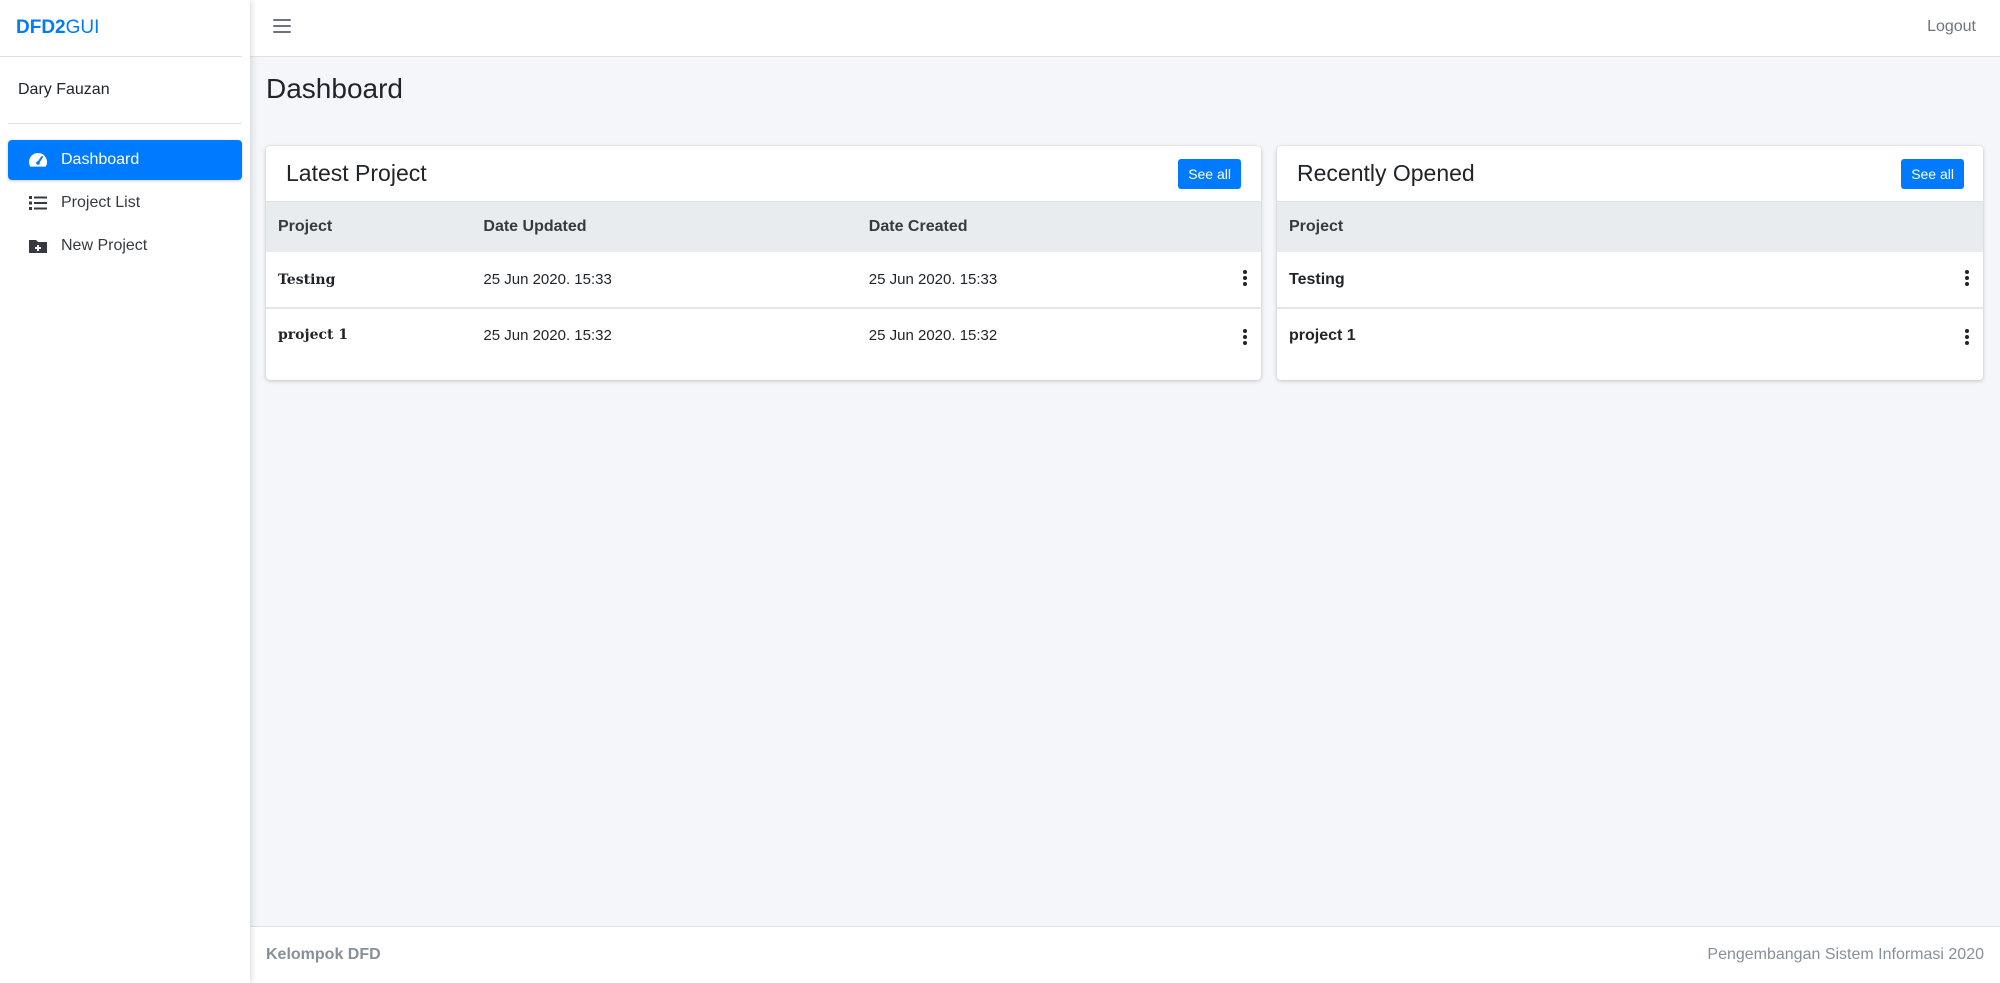 The image size is (2000, 983). Describe the element at coordinates (121, 28) in the screenshot. I see `brand-logo: DFD2 GUI` at that location.